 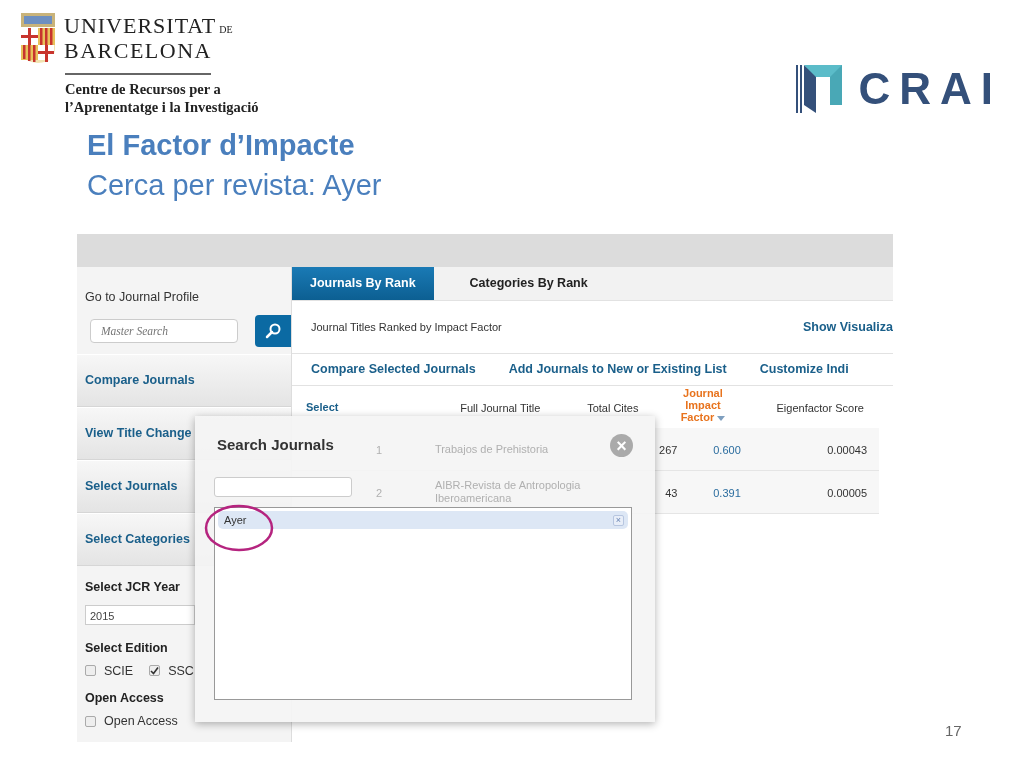 What do you see at coordinates (820, 408) in the screenshot?
I see `column-header: Eigenfactor Score` at bounding box center [820, 408].